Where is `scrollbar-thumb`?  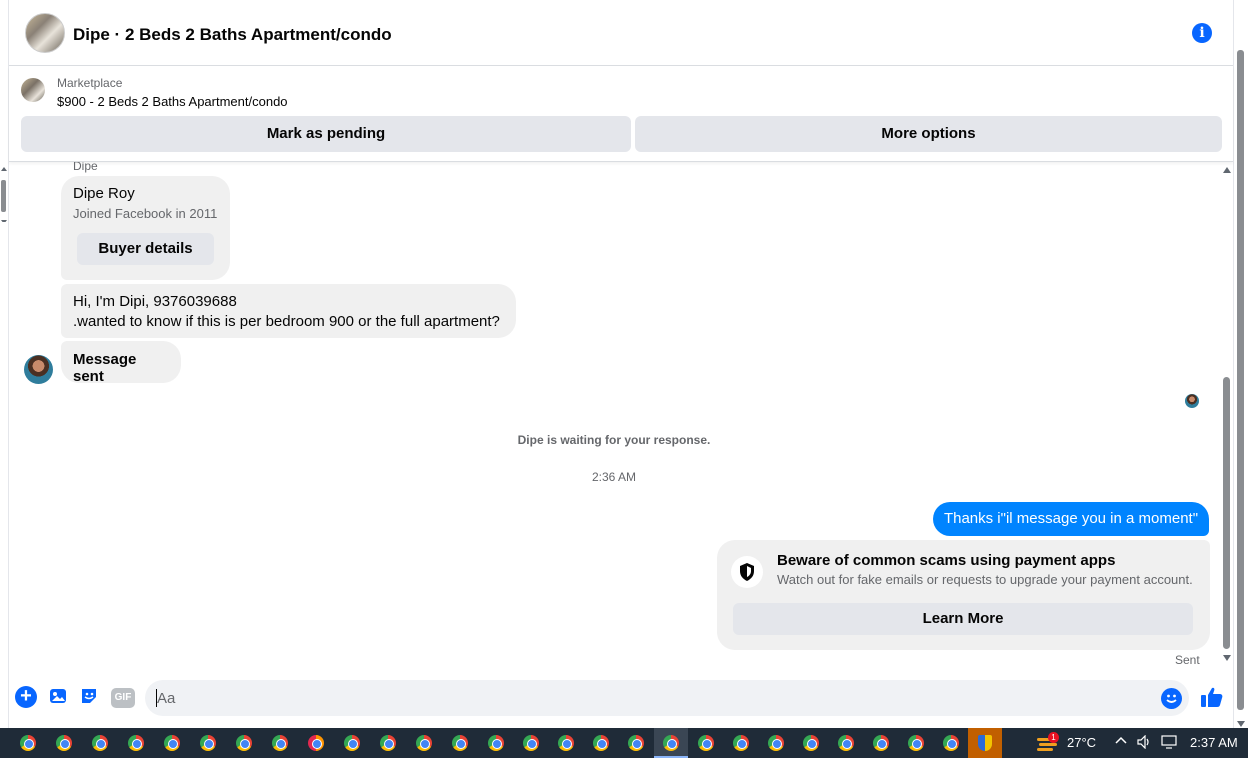
scrollbar-thumb is located at coordinates (1226, 513).